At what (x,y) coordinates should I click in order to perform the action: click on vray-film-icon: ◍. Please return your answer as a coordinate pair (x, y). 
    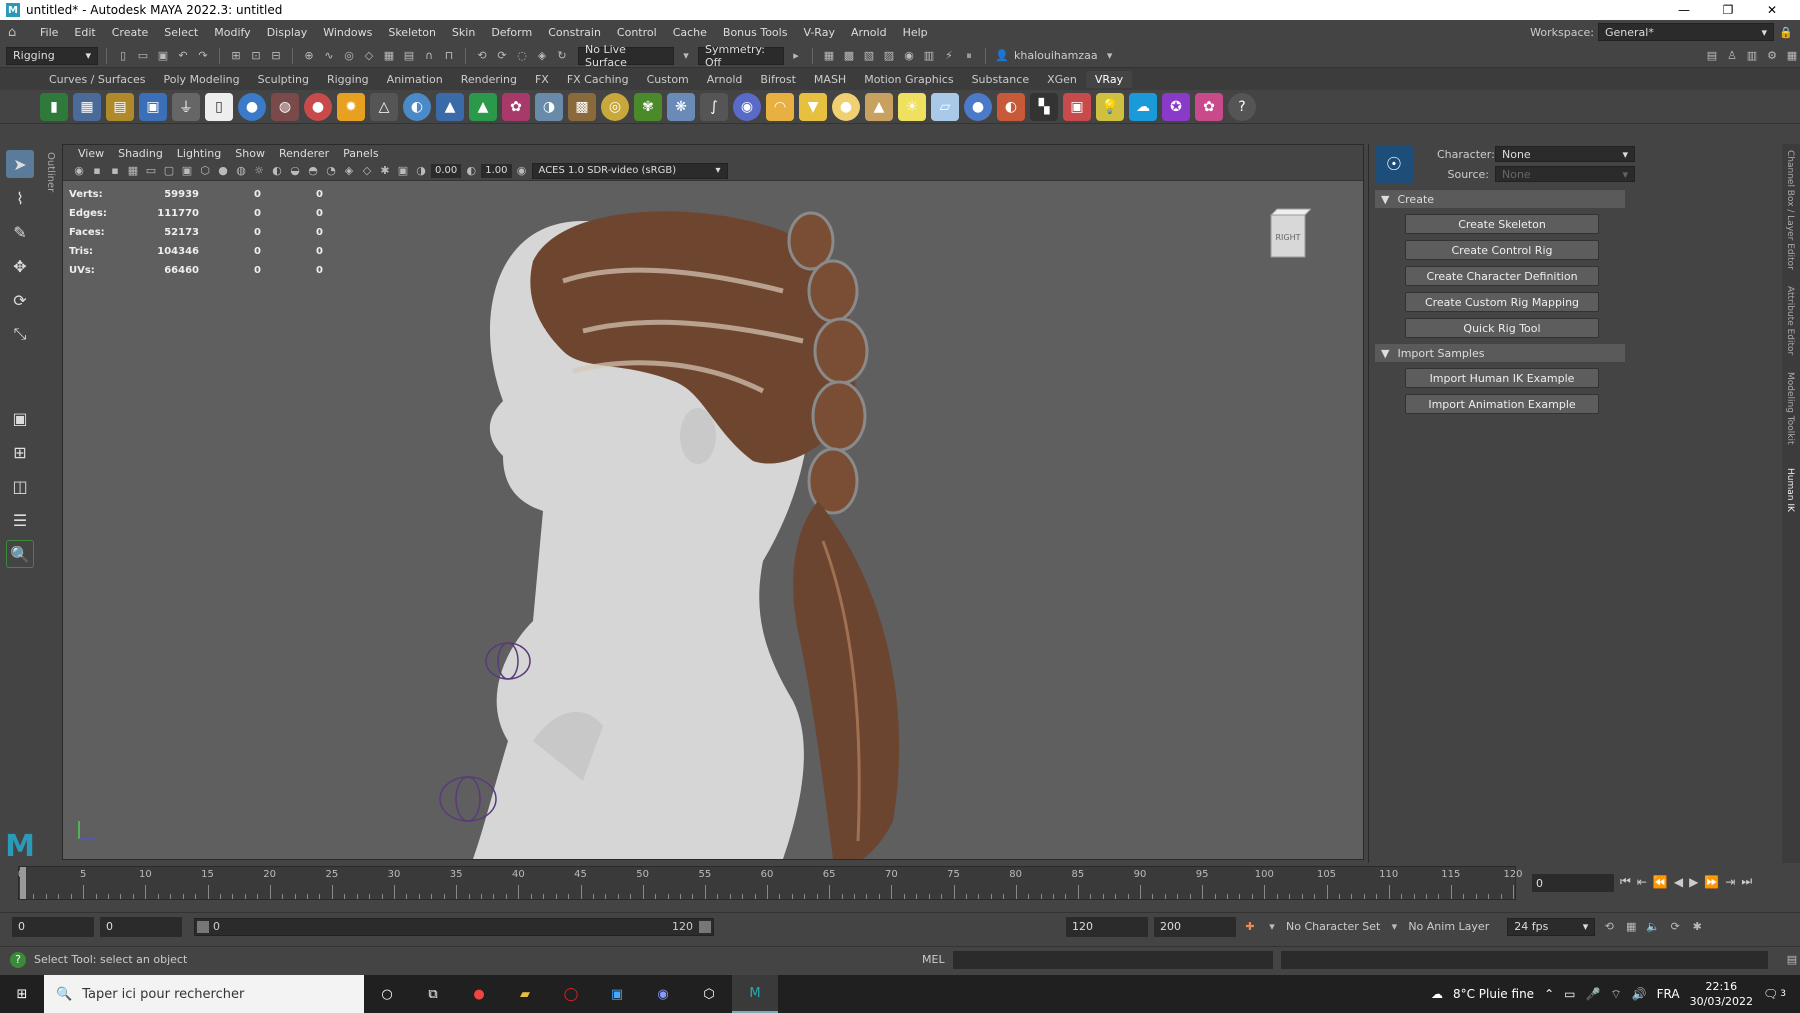
    Looking at the image, I should click on (285, 106).